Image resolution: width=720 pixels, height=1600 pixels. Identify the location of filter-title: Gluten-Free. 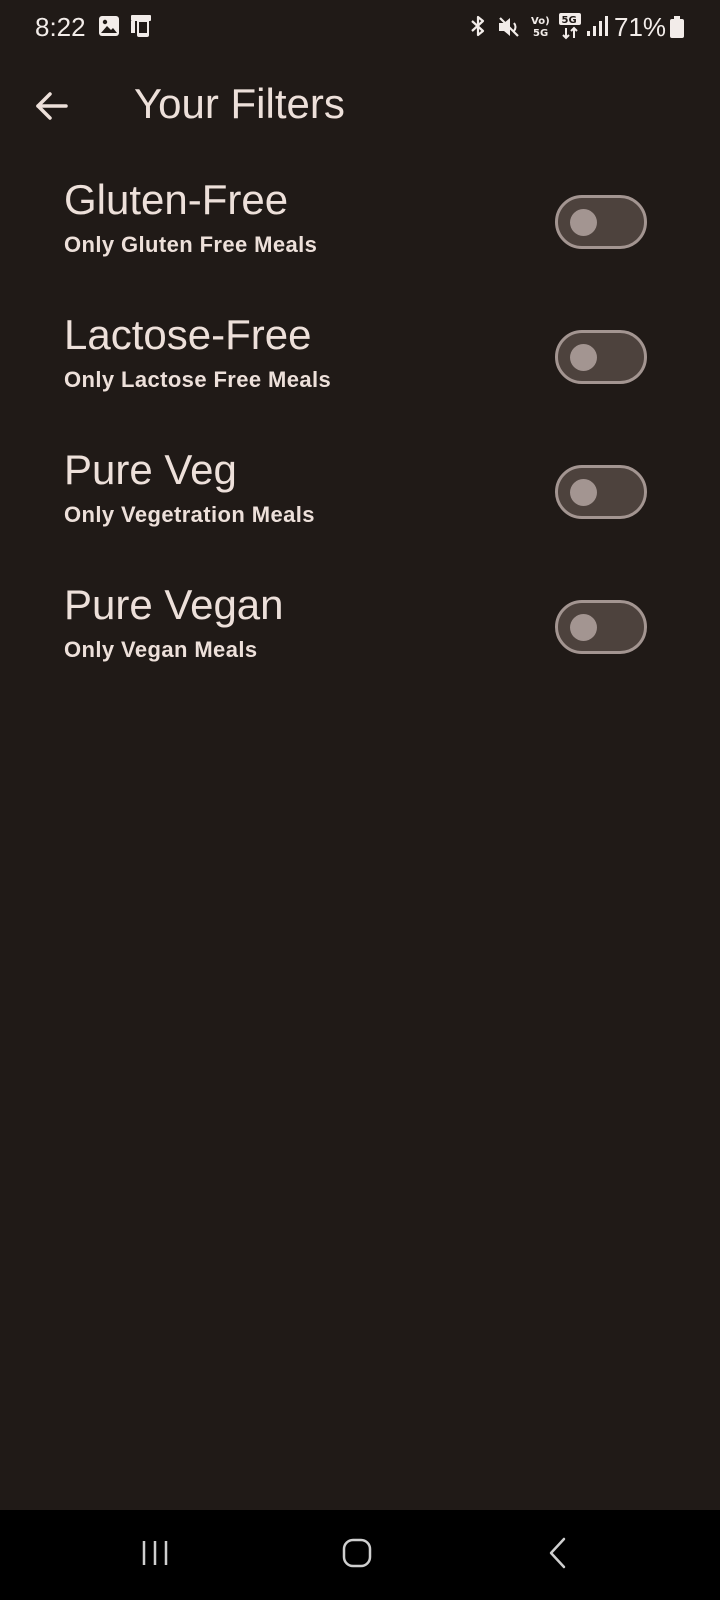
(176, 199).